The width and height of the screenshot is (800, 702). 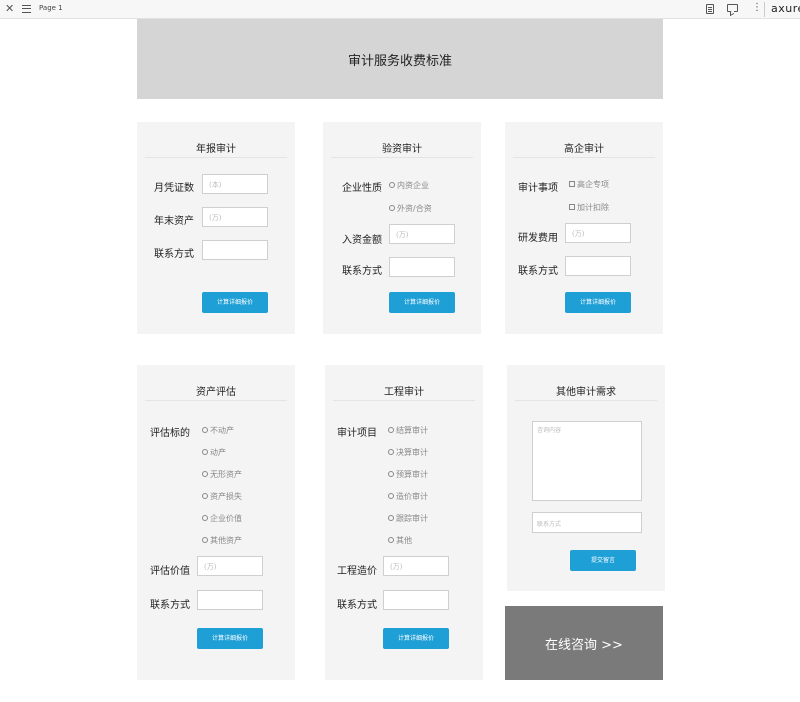 What do you see at coordinates (174, 188) in the screenshot?
I see `vouchers-label: 月凭证数` at bounding box center [174, 188].